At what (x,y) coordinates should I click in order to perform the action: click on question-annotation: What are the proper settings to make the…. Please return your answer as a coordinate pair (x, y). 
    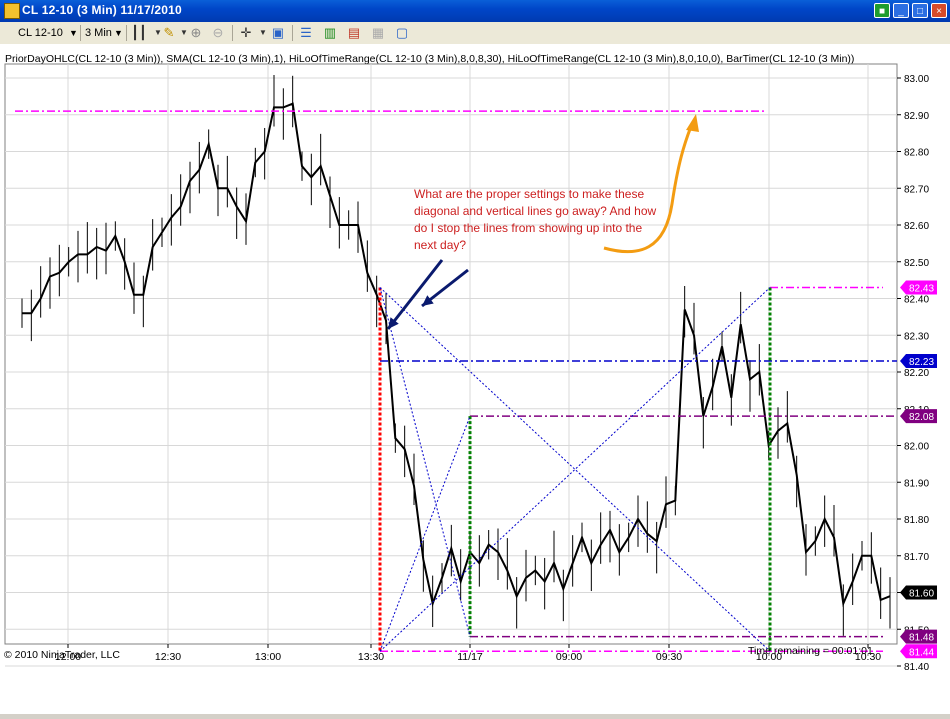
    Looking at the image, I should click on (535, 219).